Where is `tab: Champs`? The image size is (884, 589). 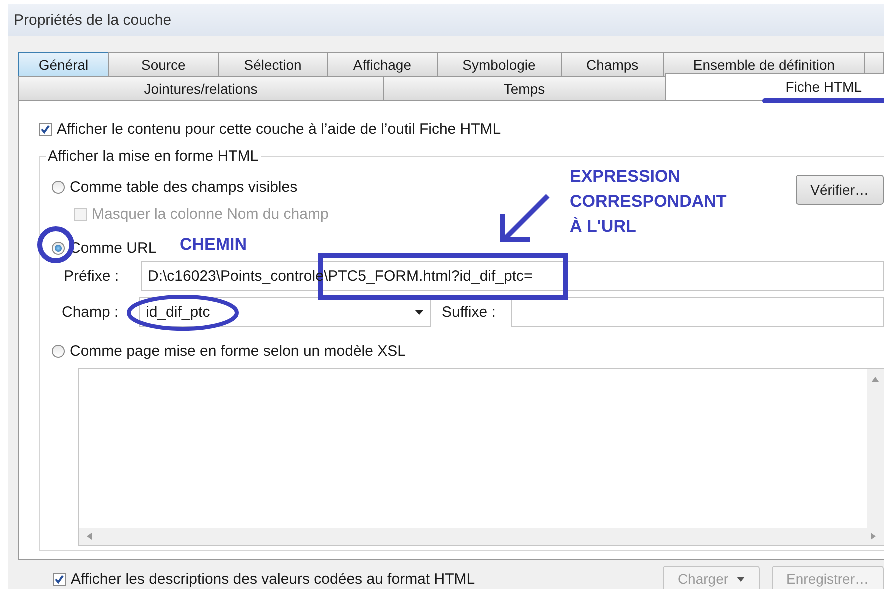 tab: Champs is located at coordinates (612, 64).